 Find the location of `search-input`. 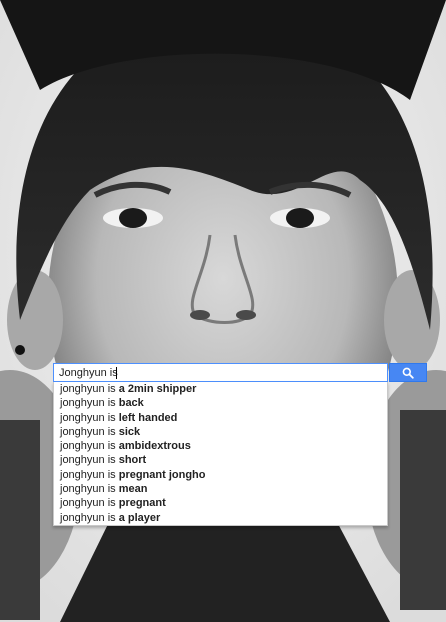

search-input is located at coordinates (220, 372).